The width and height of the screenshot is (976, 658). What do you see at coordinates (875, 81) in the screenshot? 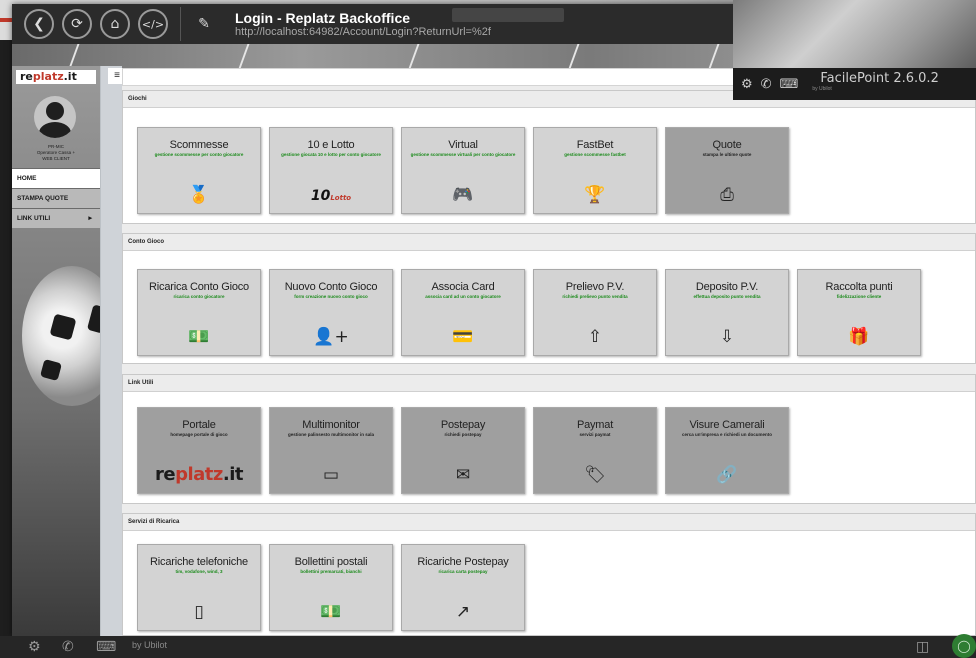
I see `facilepoint-name: FacilePoint 2.6.0.2 by Ubilot` at bounding box center [875, 81].